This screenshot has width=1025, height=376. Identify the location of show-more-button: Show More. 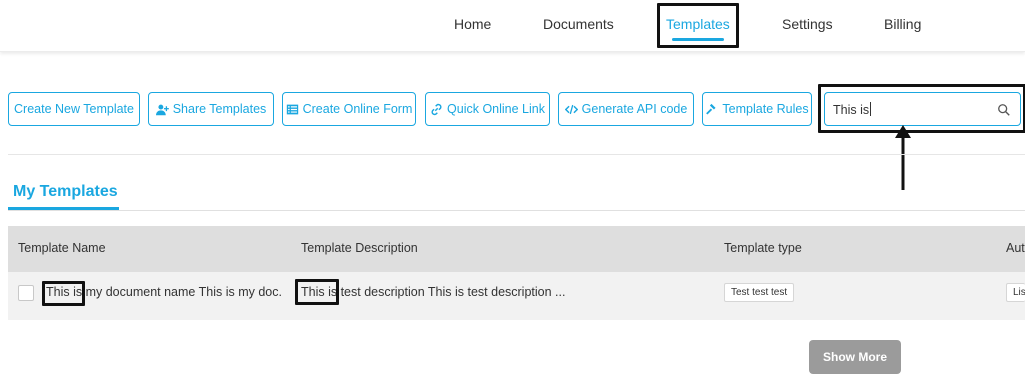
(855, 357).